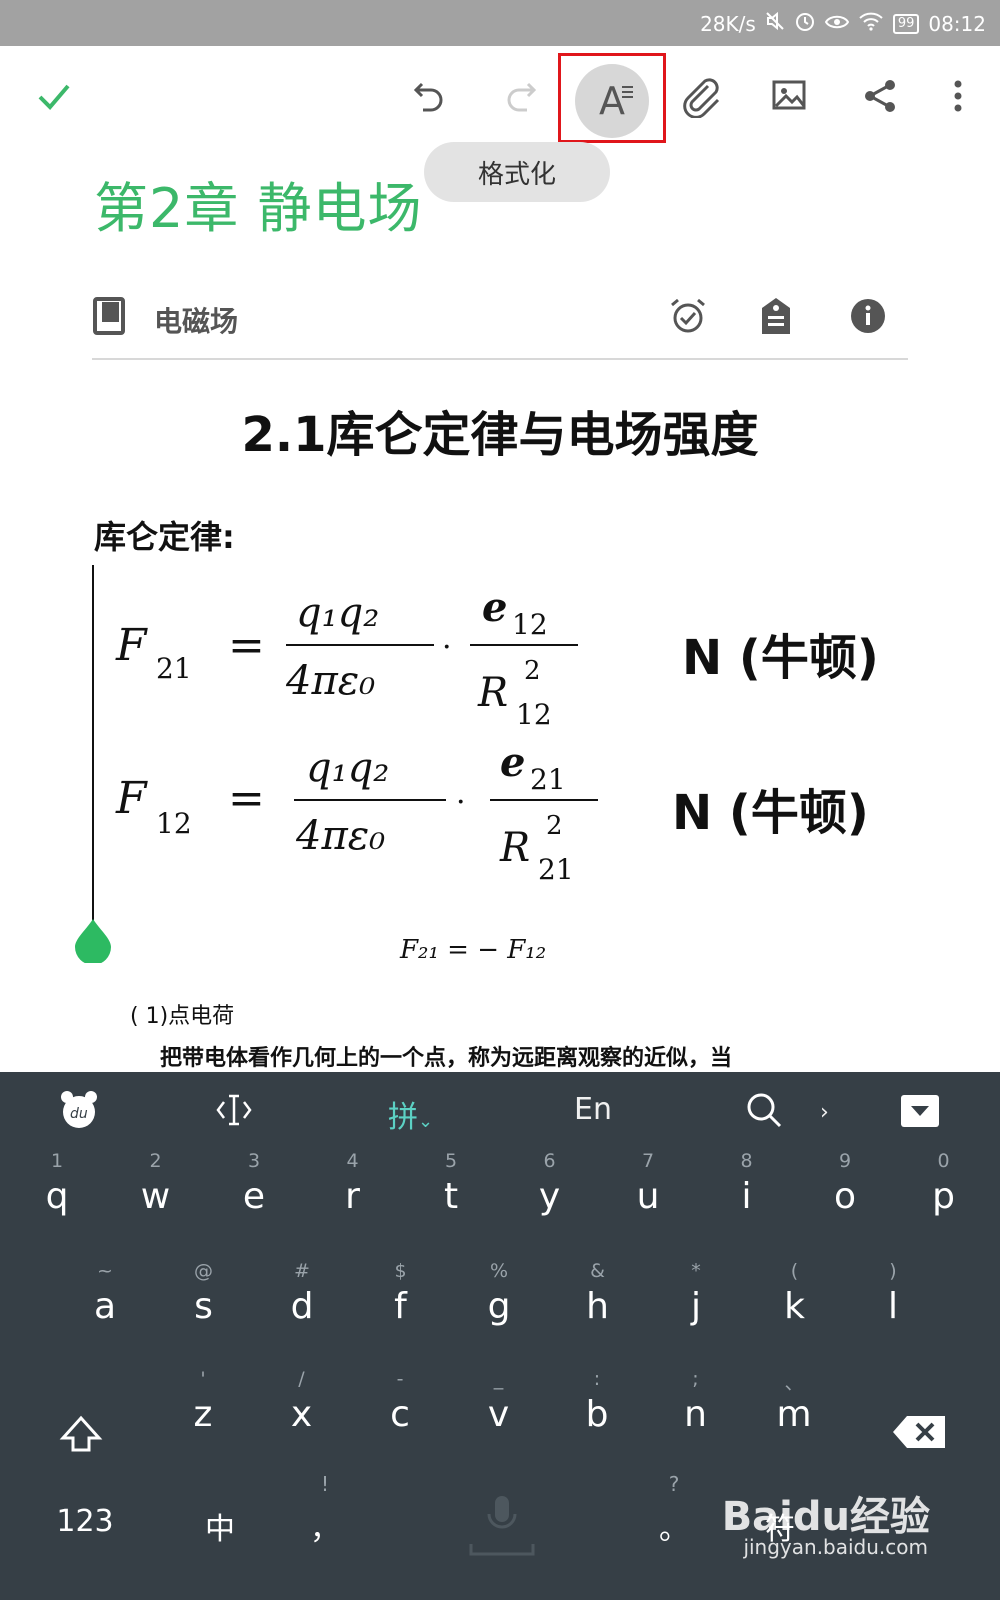 This screenshot has width=1000, height=1600. Describe the element at coordinates (805, 24) in the screenshot. I see `alarm-icon` at that location.